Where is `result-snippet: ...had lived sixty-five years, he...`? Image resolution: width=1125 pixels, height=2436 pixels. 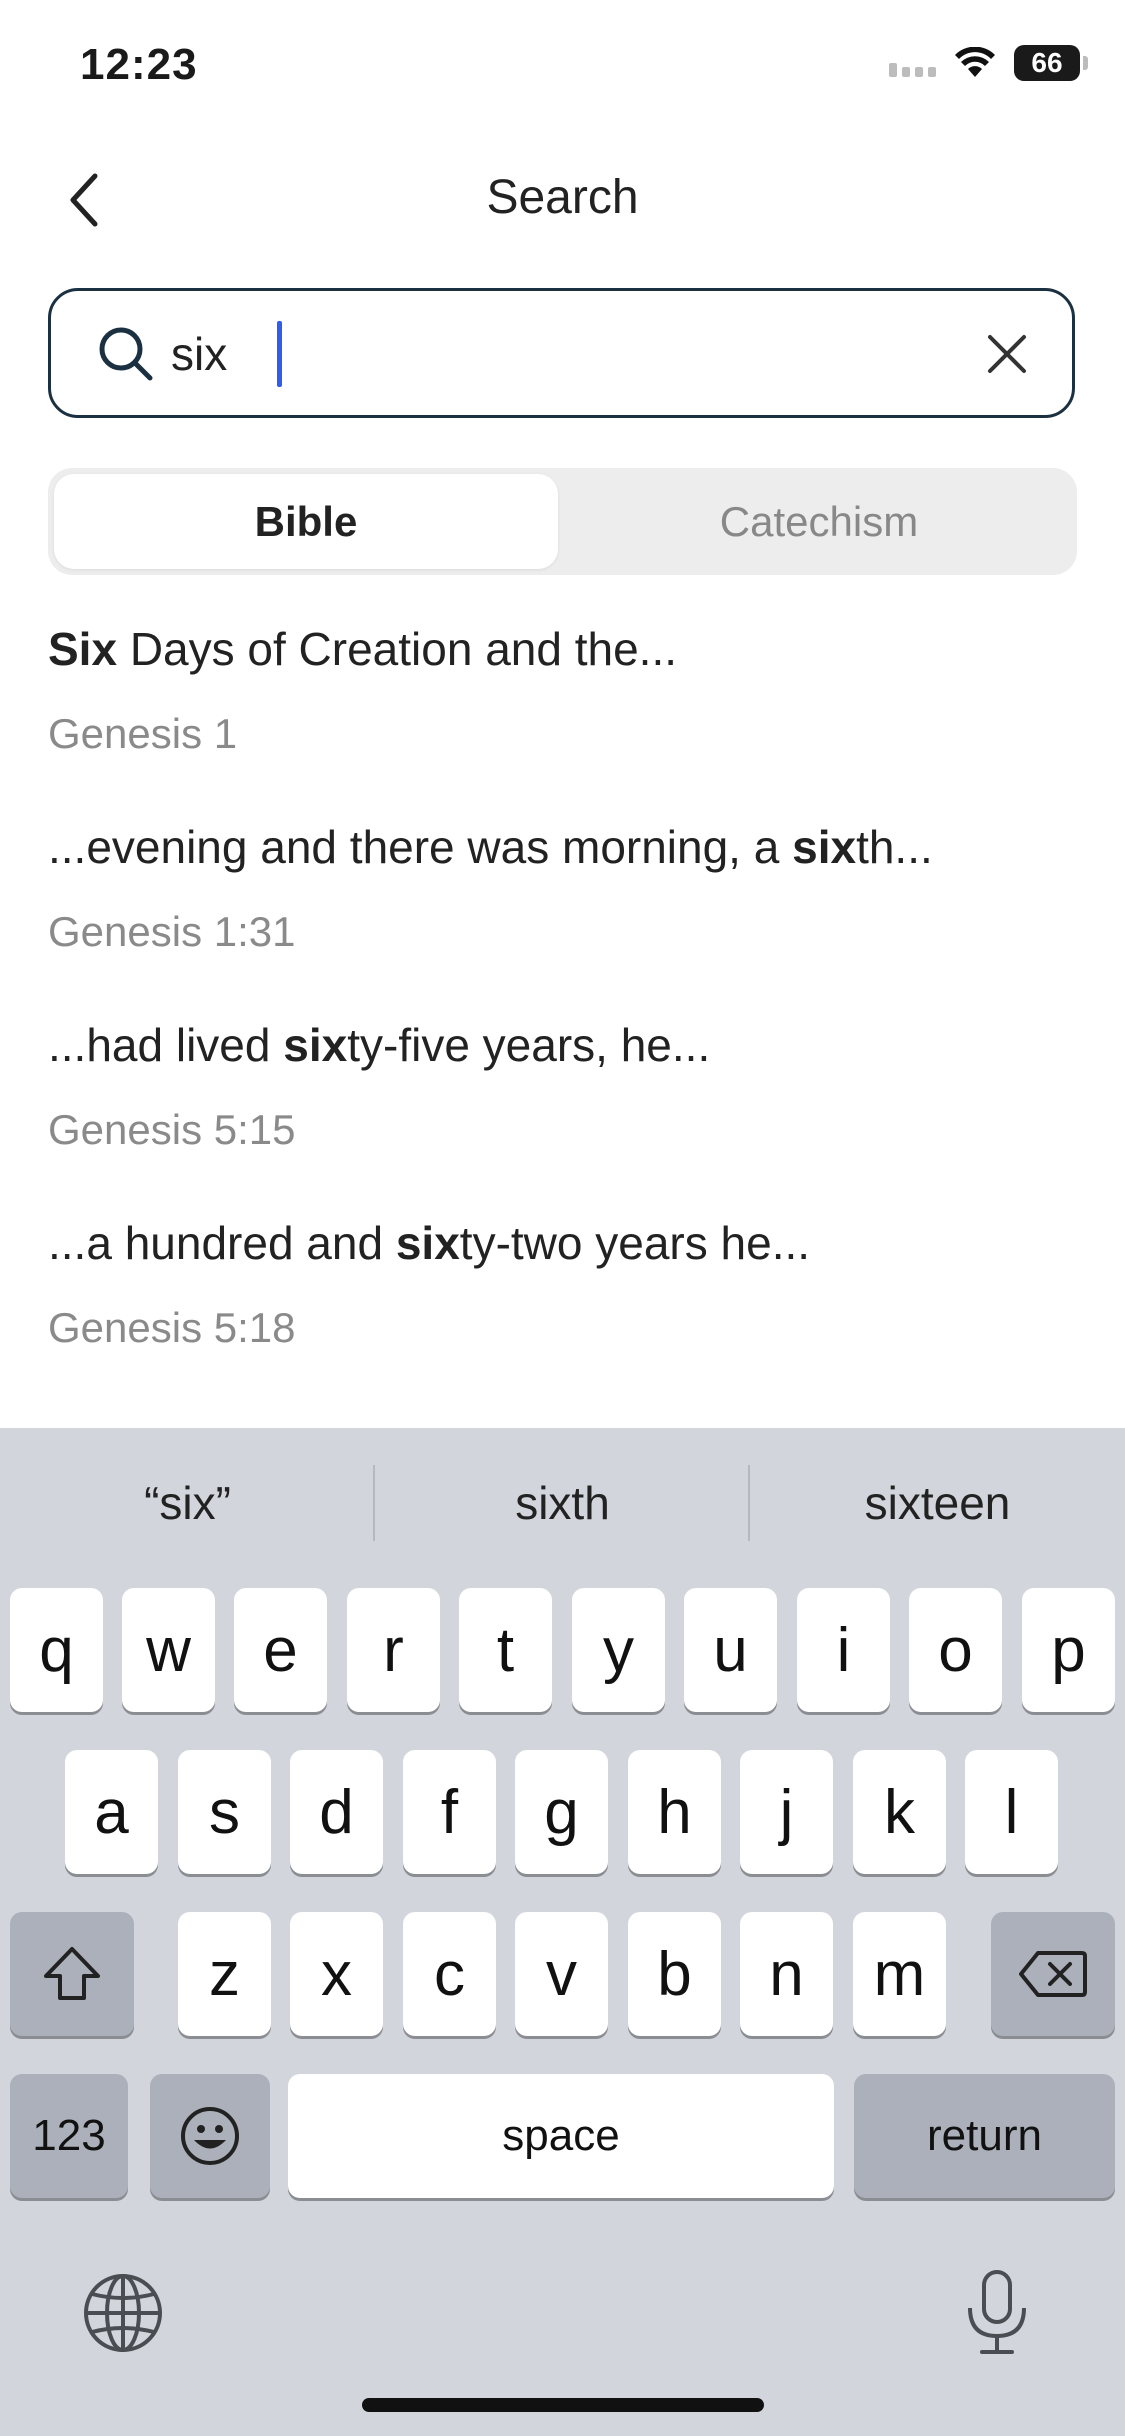 result-snippet: ...had lived sixty-five years, he... is located at coordinates (379, 1045).